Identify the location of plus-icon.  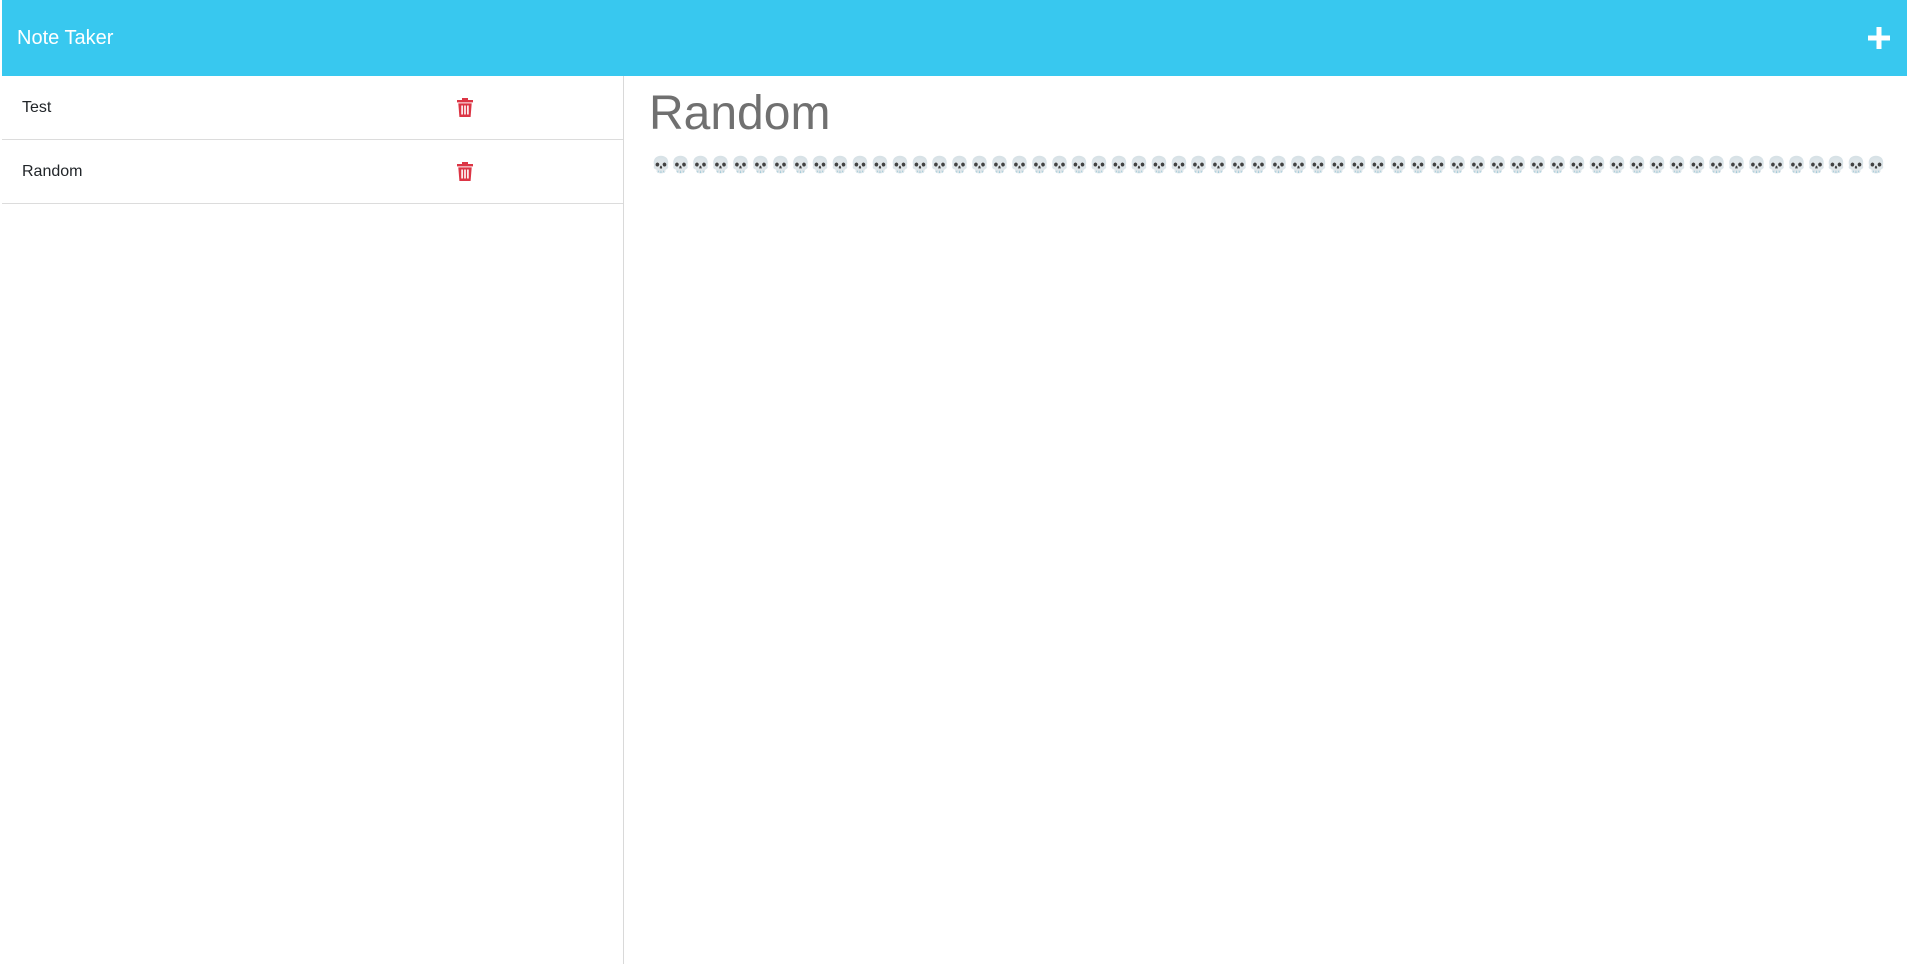
(1879, 38).